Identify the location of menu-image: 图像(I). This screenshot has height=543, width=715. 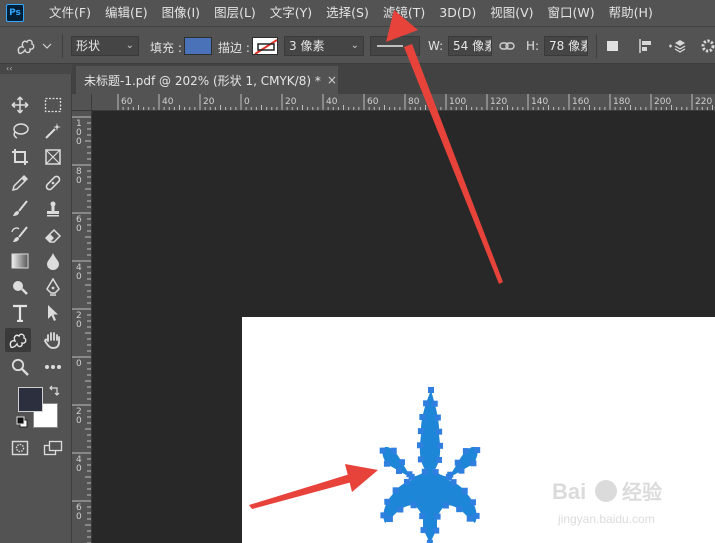
(181, 13).